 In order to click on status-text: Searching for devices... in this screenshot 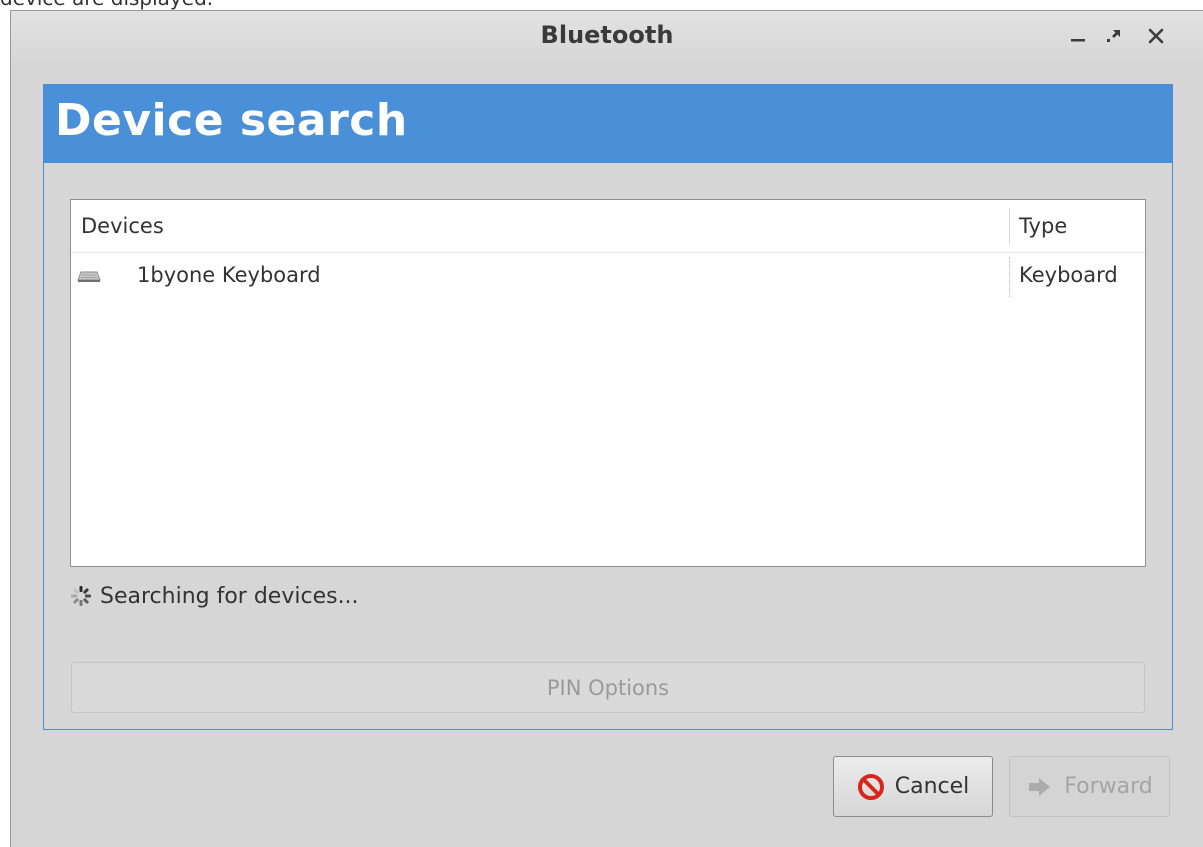, I will do `click(229, 596)`.